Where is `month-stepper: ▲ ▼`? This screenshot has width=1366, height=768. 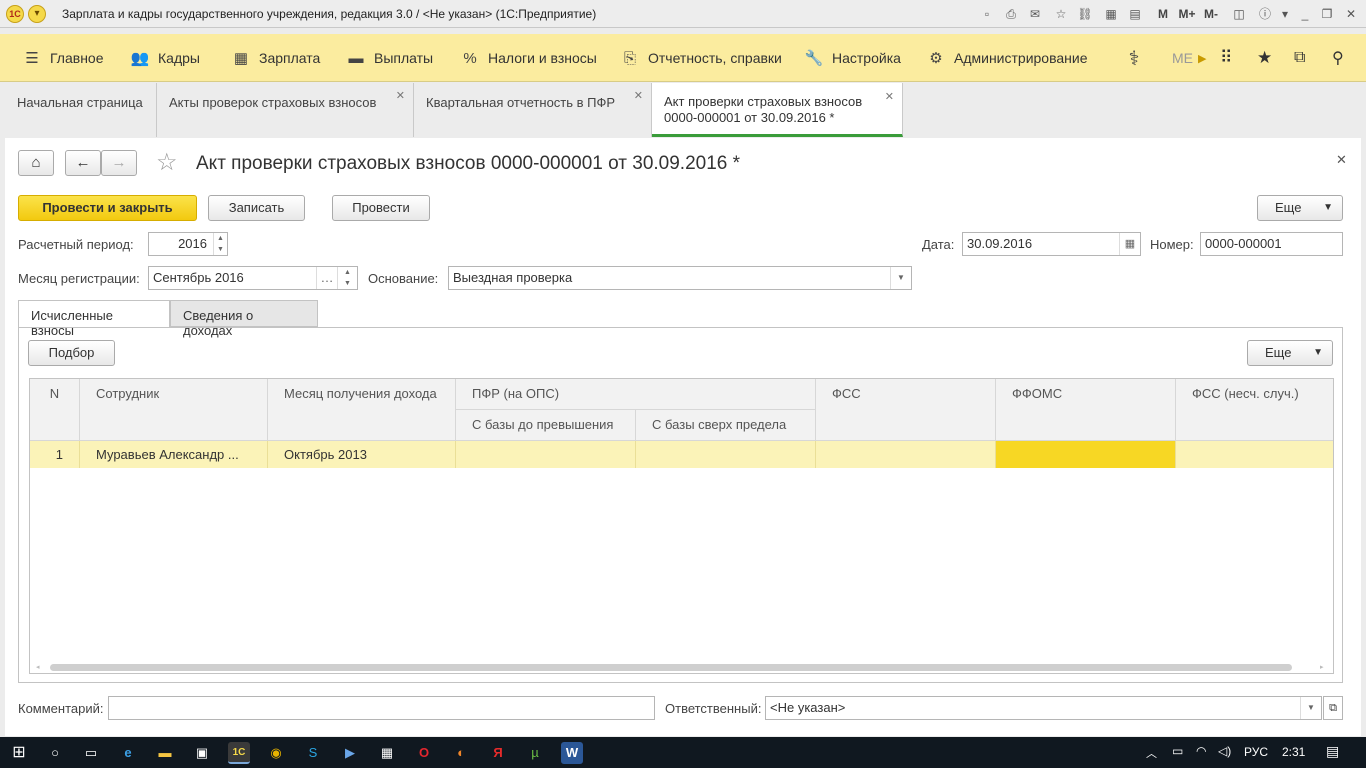
month-stepper: ▲ ▼ is located at coordinates (347, 278).